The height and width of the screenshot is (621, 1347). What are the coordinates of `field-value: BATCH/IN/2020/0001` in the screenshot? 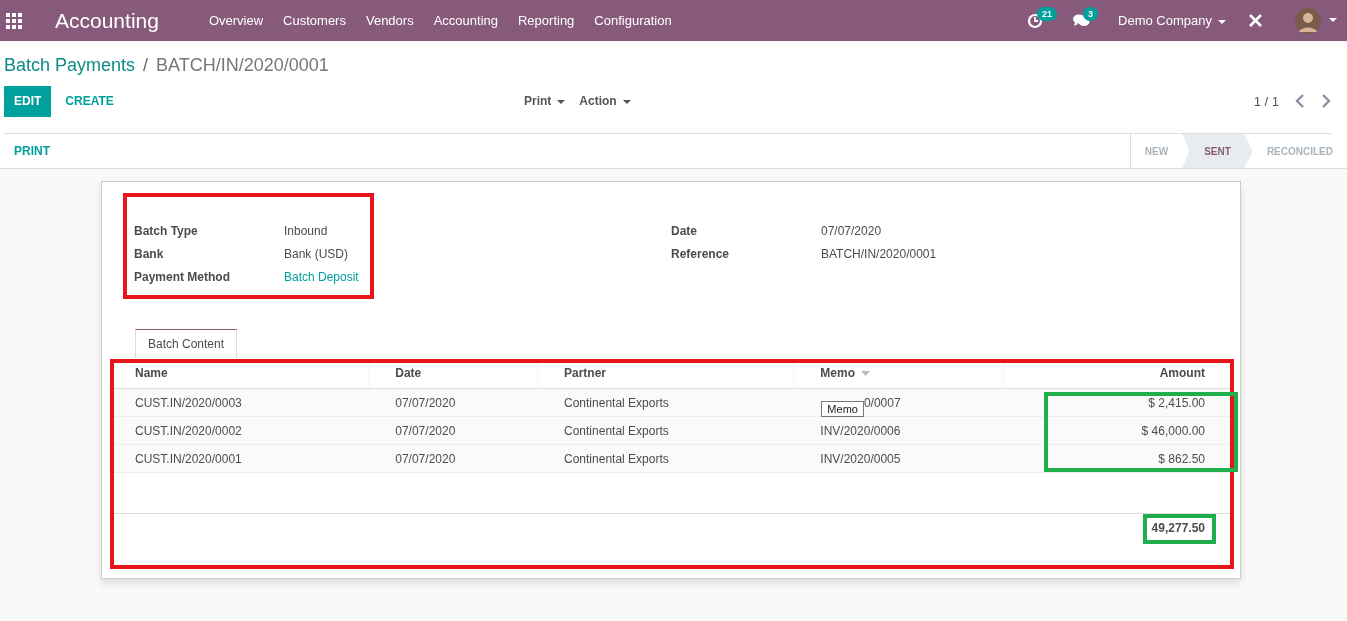 It's located at (879, 254).